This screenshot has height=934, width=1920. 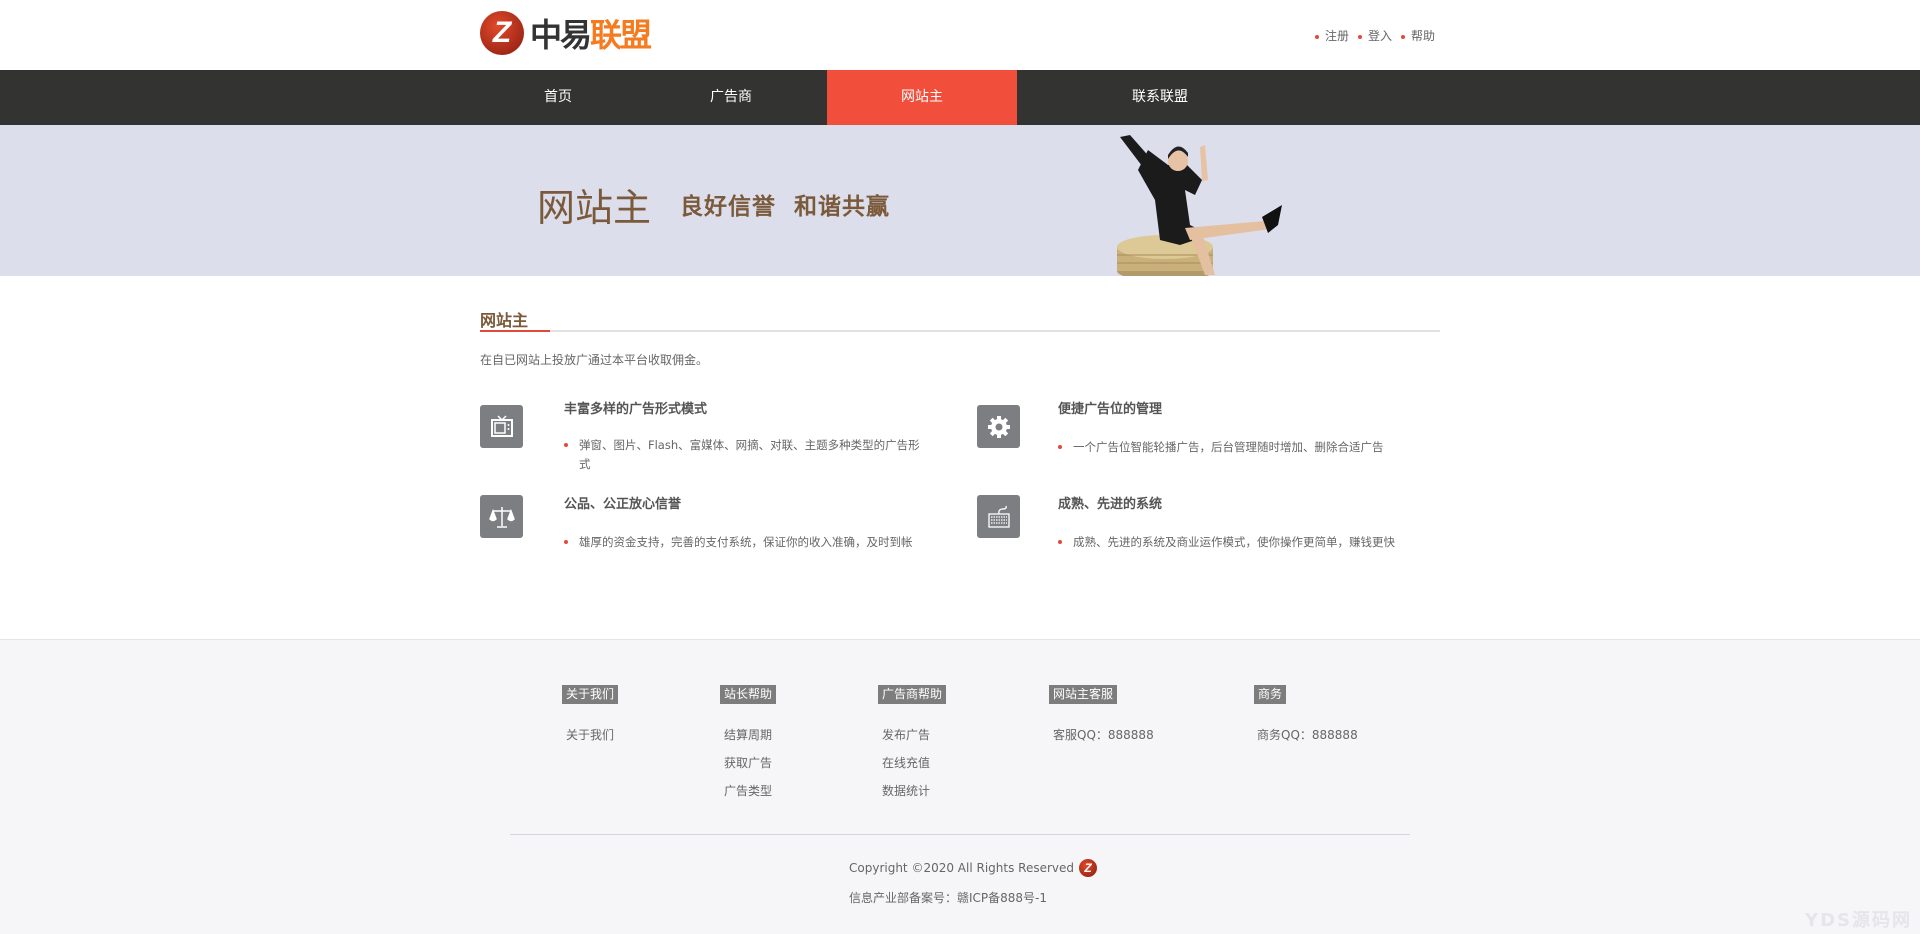 I want to click on banner-woman-coins-image, so click(x=1199, y=205).